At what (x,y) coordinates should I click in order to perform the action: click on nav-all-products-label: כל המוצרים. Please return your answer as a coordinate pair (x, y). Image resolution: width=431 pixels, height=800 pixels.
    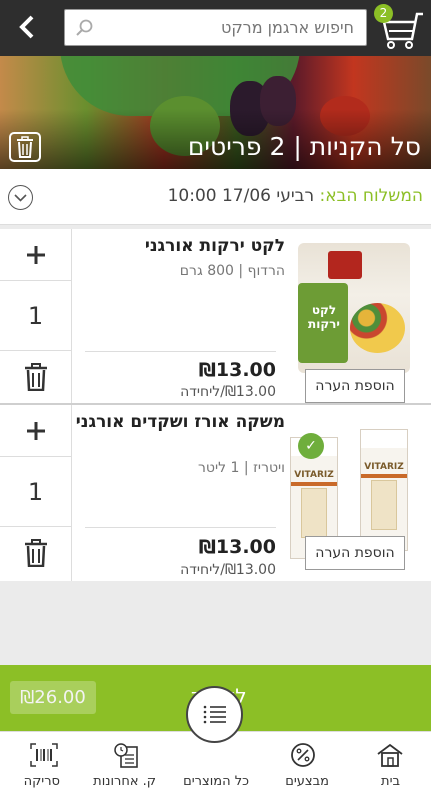
    Looking at the image, I should click on (216, 781).